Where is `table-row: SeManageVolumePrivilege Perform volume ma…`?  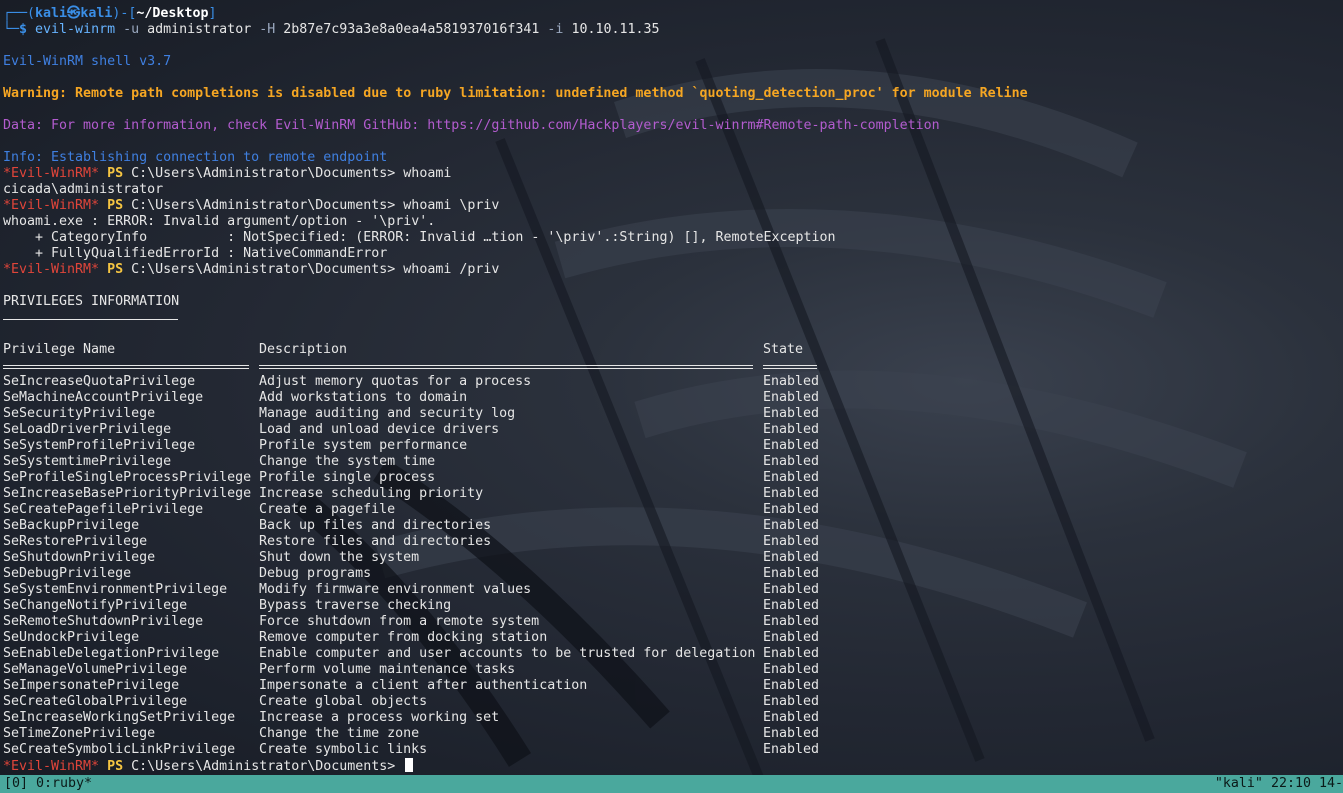
table-row: SeManageVolumePrivilege Perform volume ma… is located at coordinates (671, 670).